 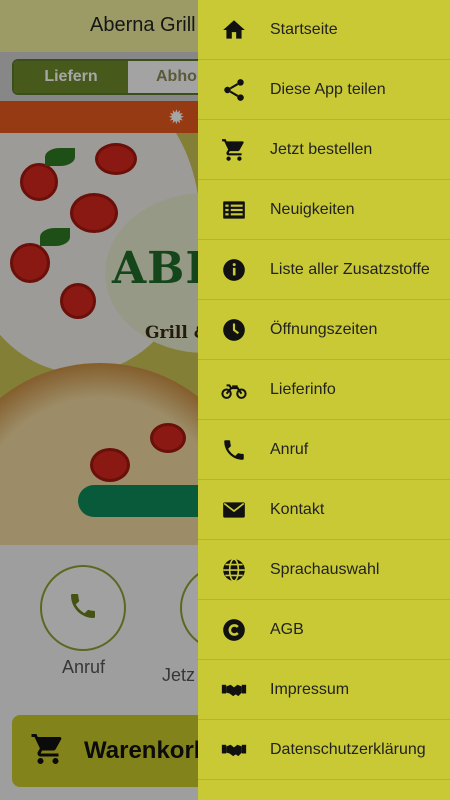 I want to click on menu-item-label: Öffnungszeiten, so click(x=324, y=329).